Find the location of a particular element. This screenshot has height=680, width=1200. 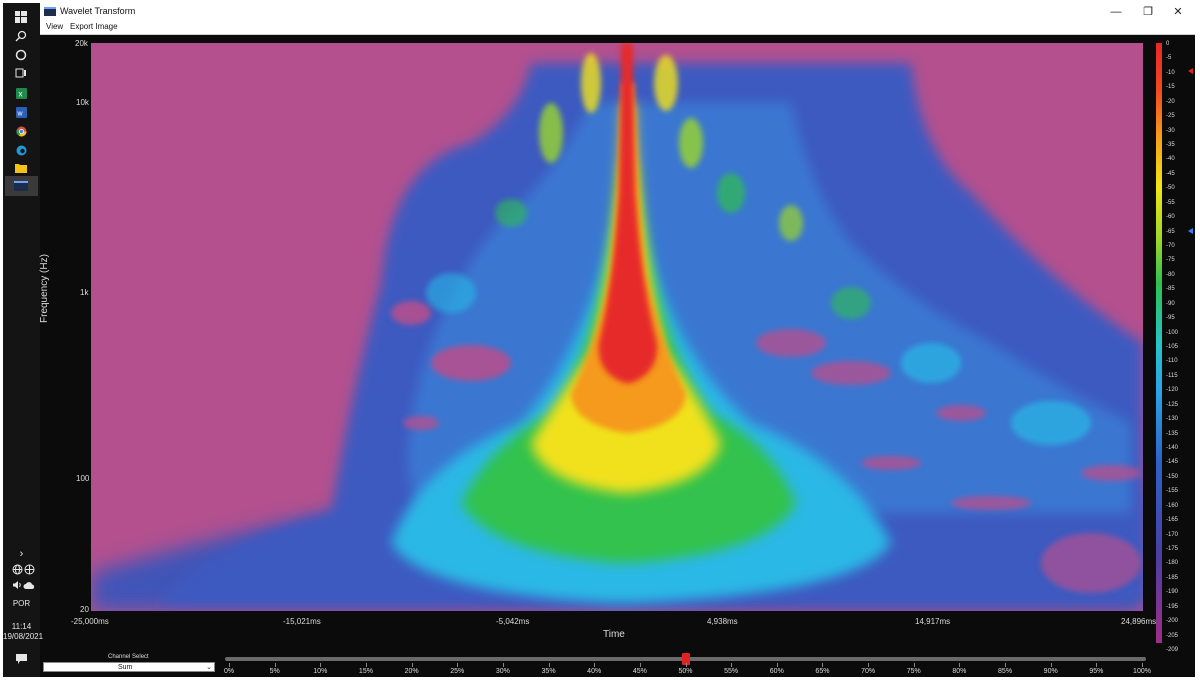

scale-label: 25% is located at coordinates (457, 671).